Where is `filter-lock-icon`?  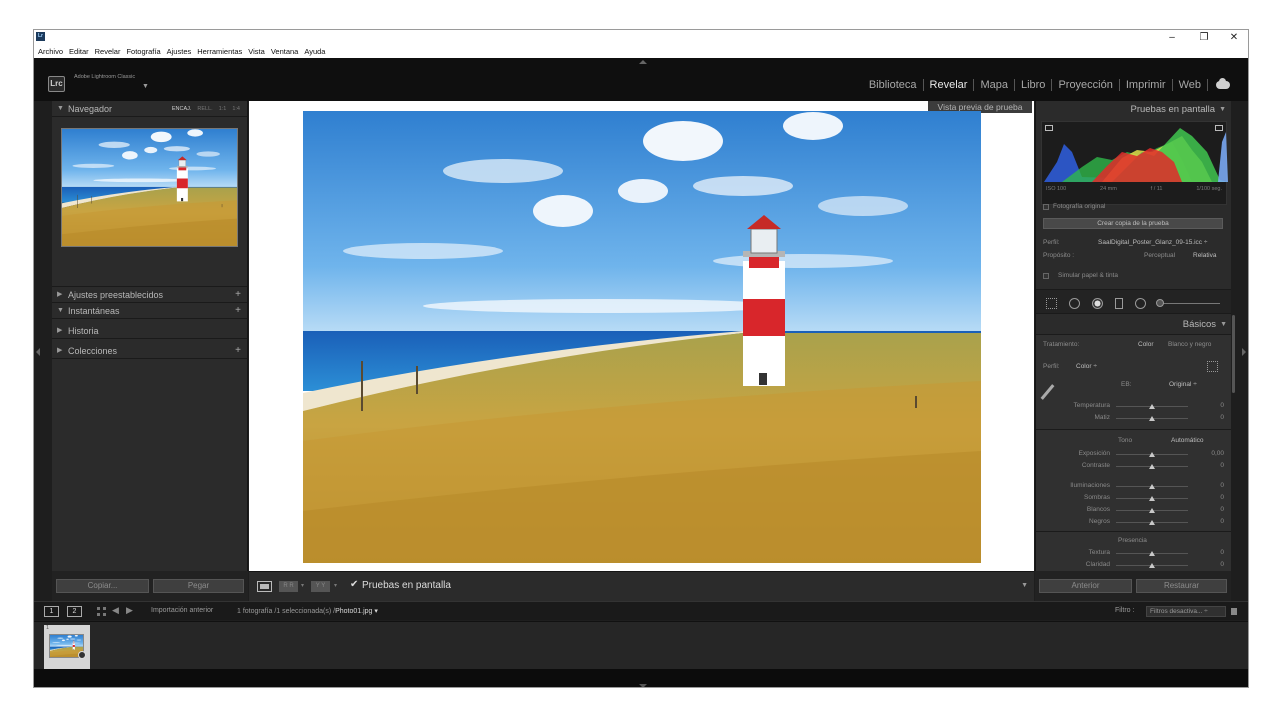
filter-lock-icon is located at coordinates (1234, 611).